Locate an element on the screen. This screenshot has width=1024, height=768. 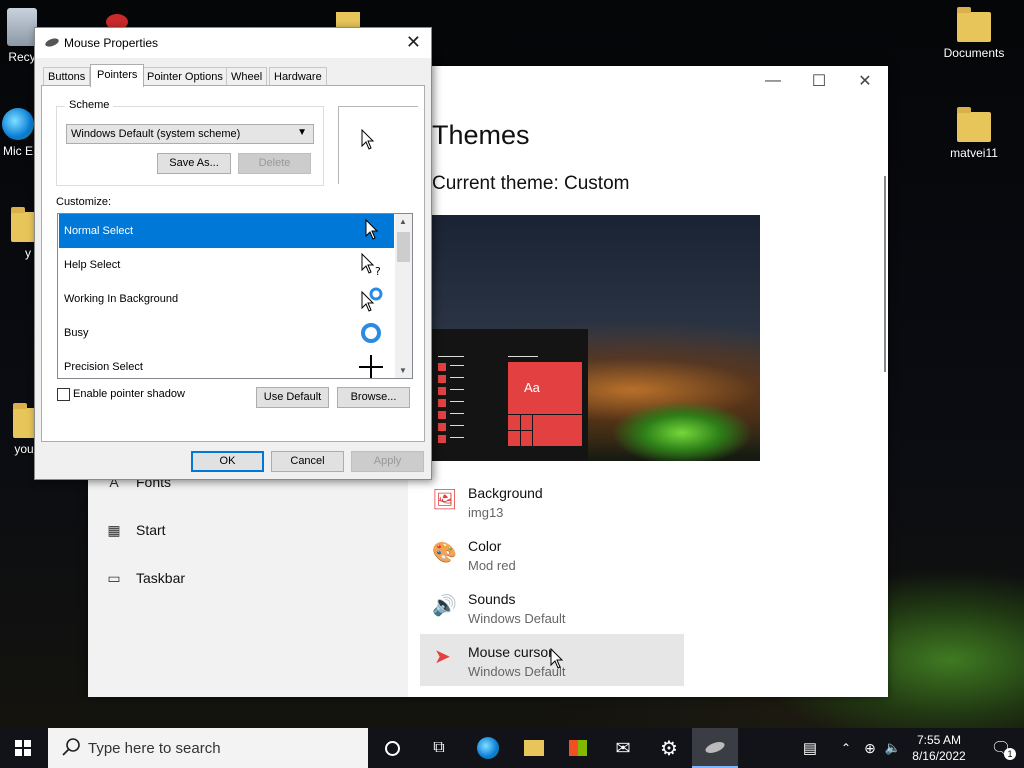
nav-item-label: Start is located at coordinates (151, 530).